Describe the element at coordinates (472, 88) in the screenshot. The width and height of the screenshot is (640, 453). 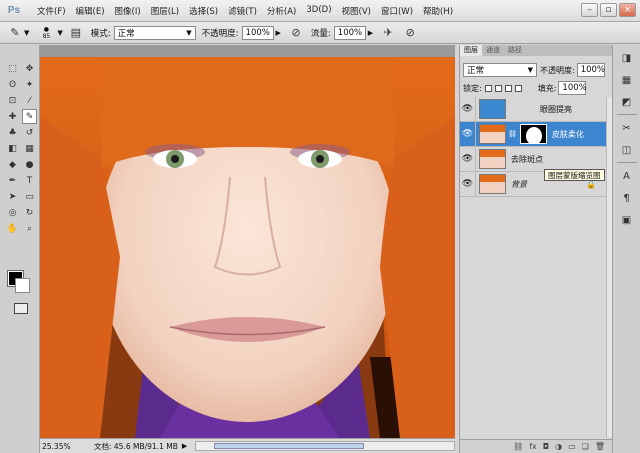
I see `lock-label: 锁定:` at that location.